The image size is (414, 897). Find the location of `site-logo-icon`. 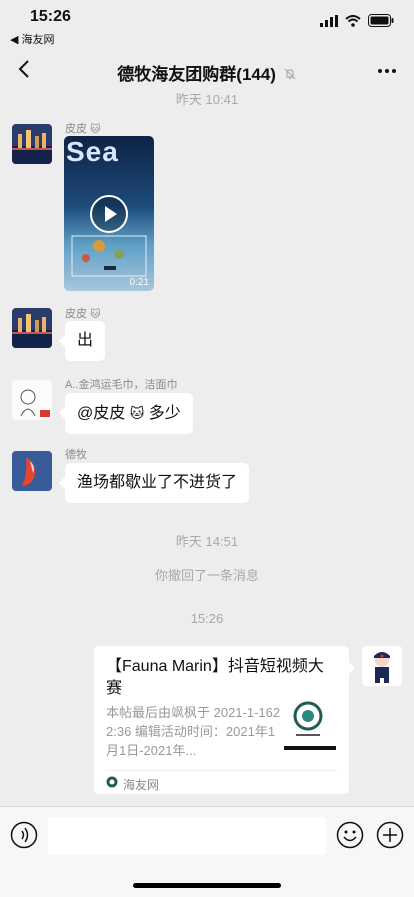

site-logo-icon is located at coordinates (112, 784).